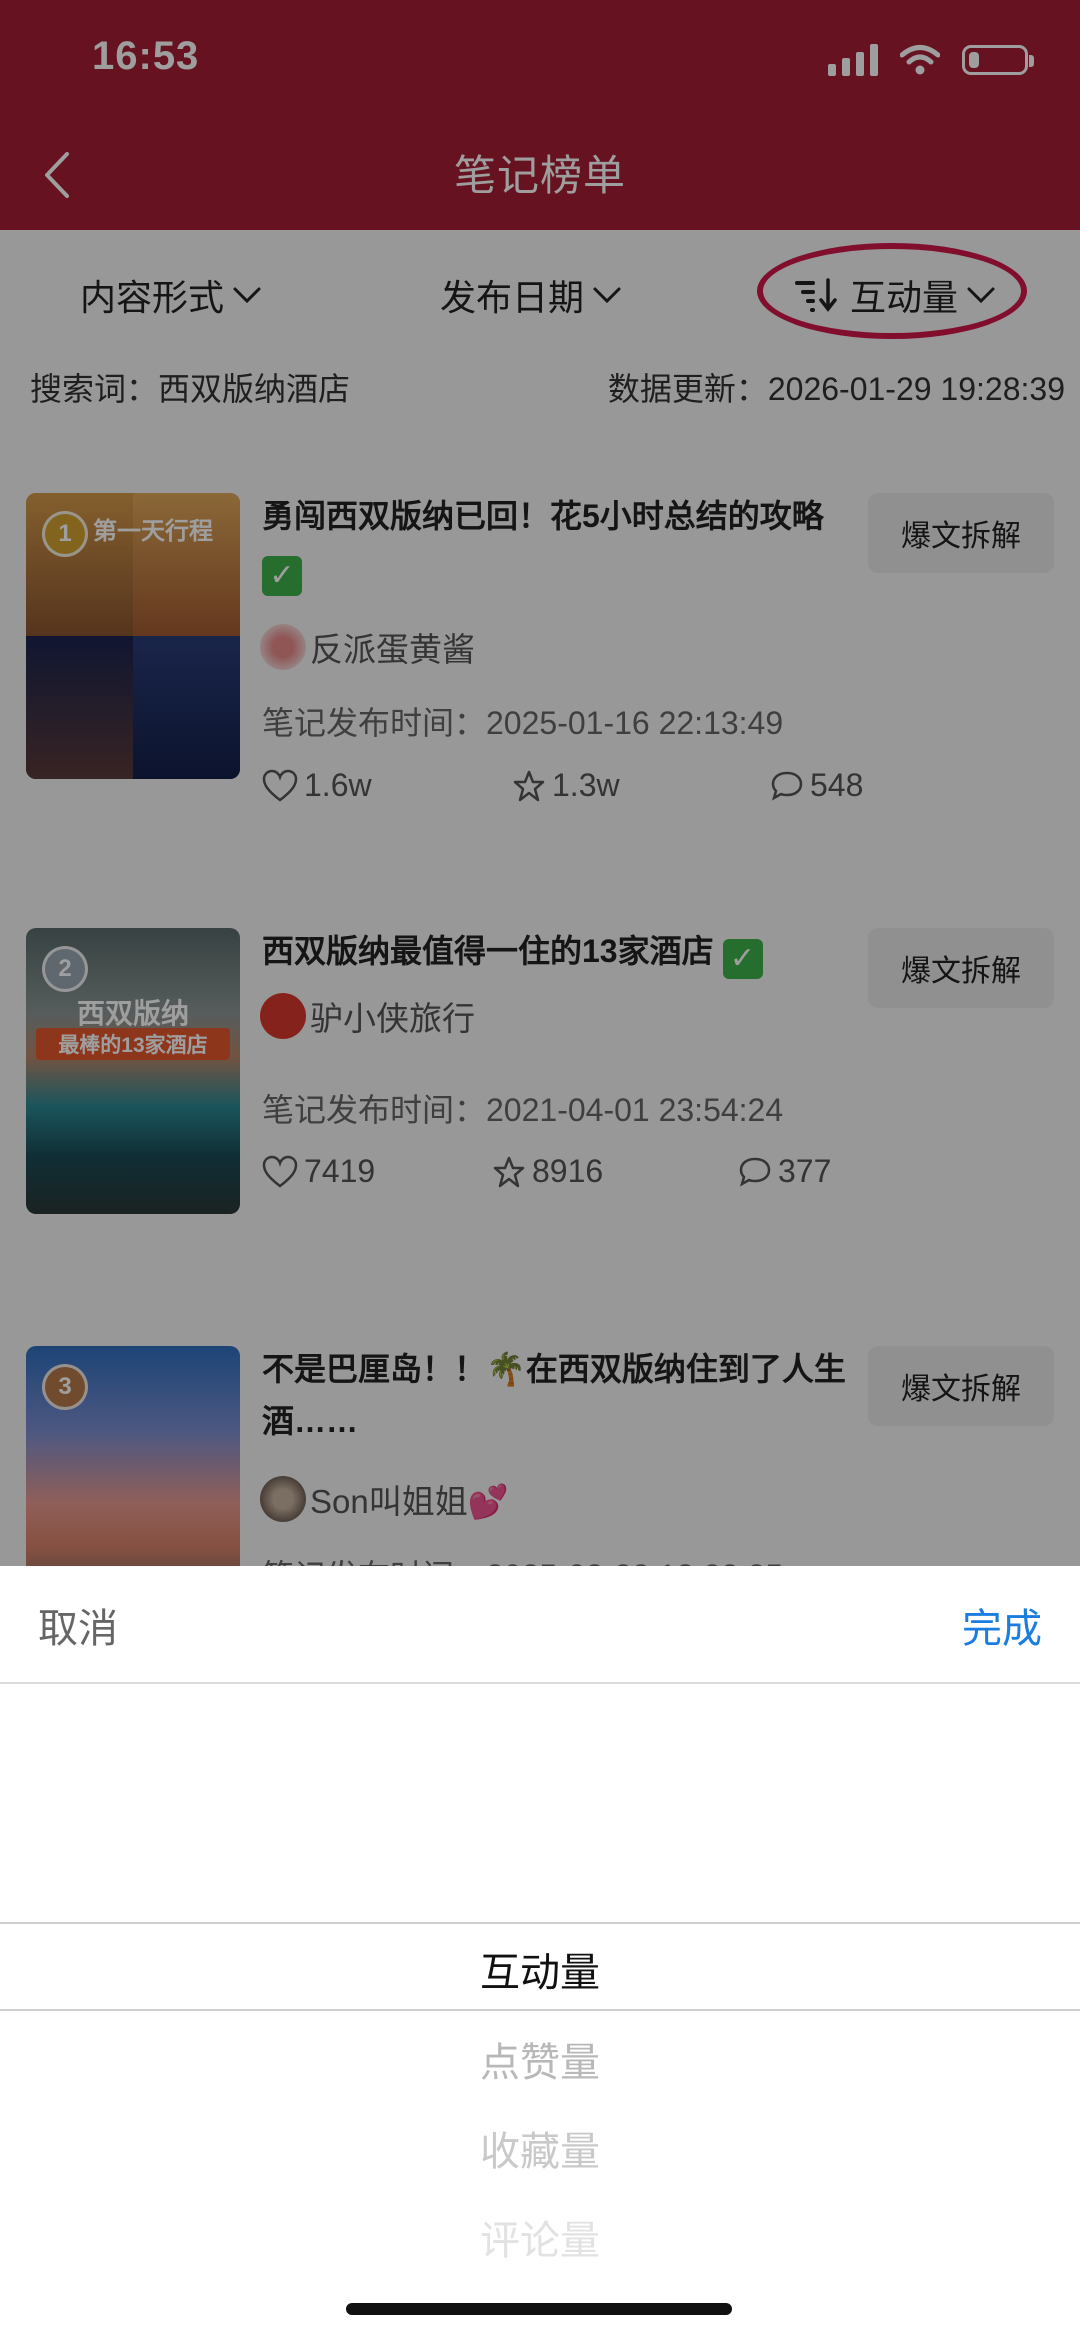 The image size is (1080, 2337). I want to click on picker-toolbar: 取消 完成, so click(540, 1625).